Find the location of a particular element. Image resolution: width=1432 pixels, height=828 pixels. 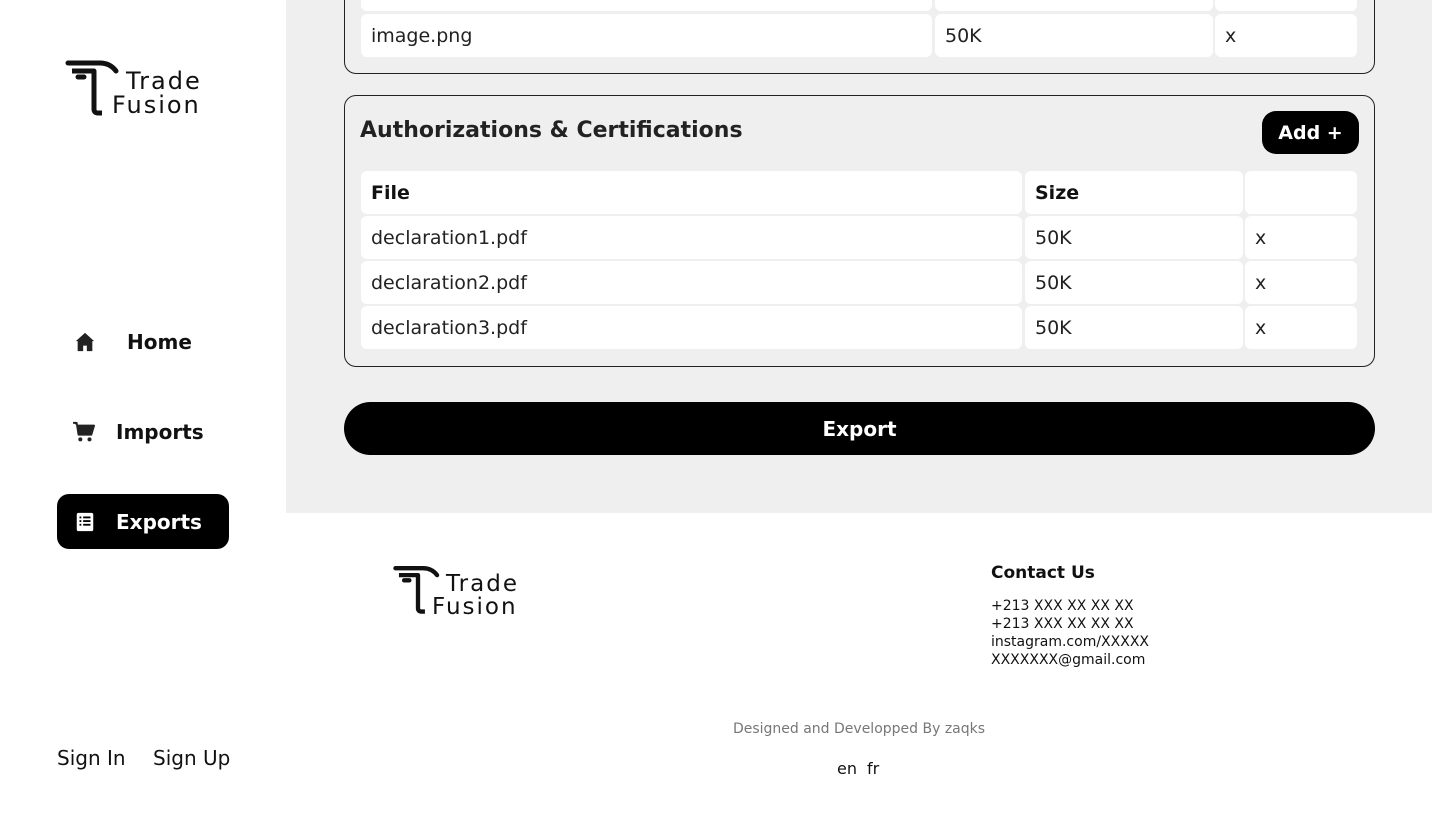

export-button: Export is located at coordinates (859, 428).